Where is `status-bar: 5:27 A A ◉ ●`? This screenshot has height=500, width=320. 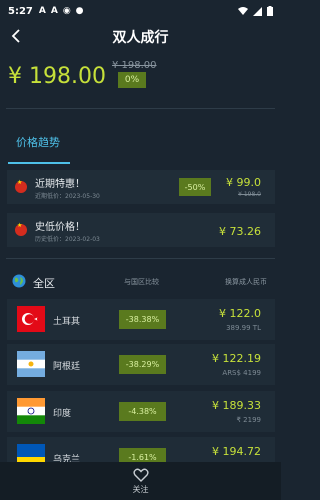 status-bar: 5:27 A A ◉ ● is located at coordinates (140, 11).